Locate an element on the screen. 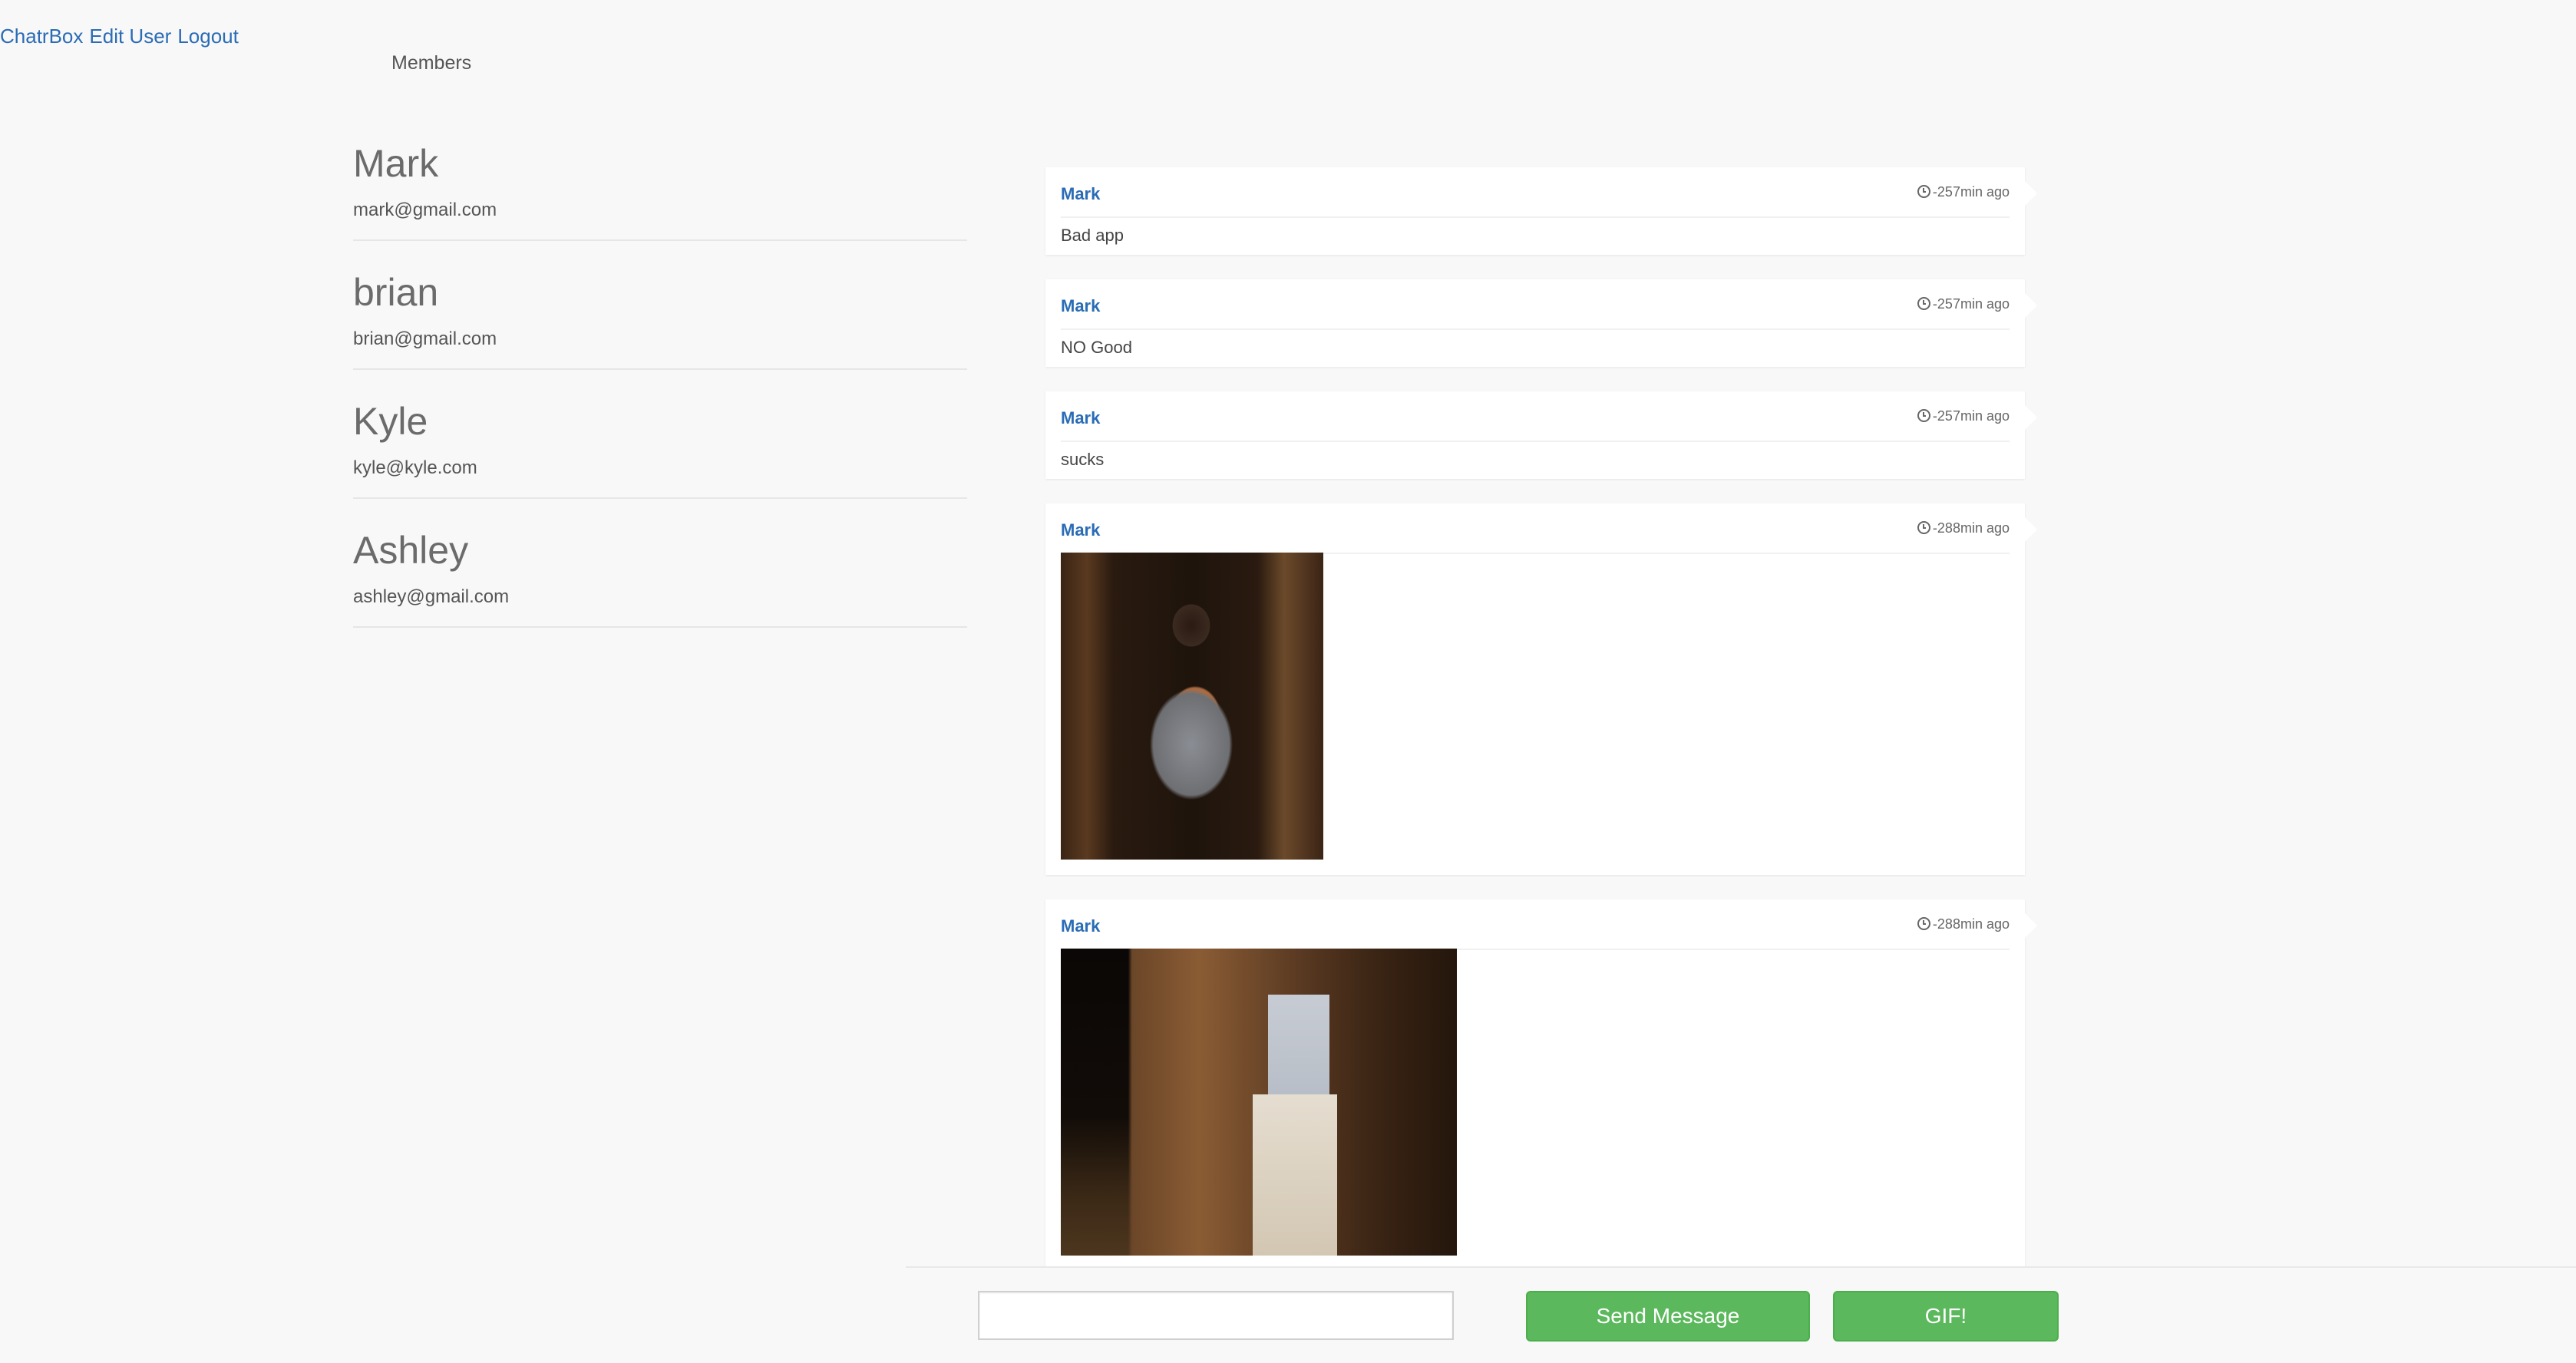 This screenshot has width=2576, height=1363. message-card: Mark -257min ago sucks is located at coordinates (1541, 435).